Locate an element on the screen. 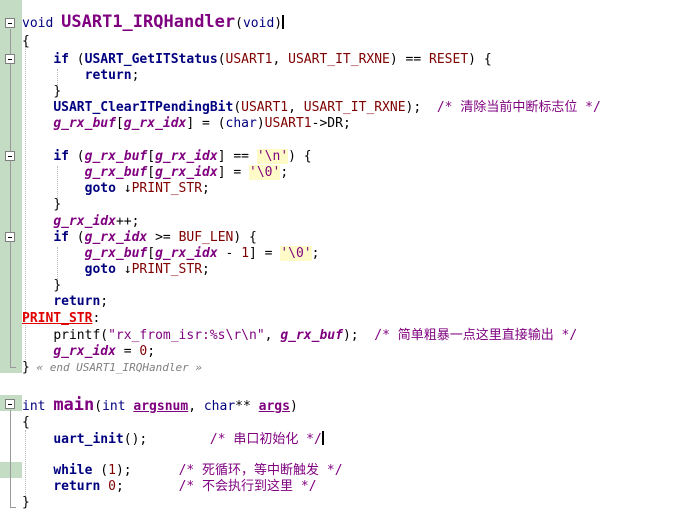  parameter: args is located at coordinates (274, 406).